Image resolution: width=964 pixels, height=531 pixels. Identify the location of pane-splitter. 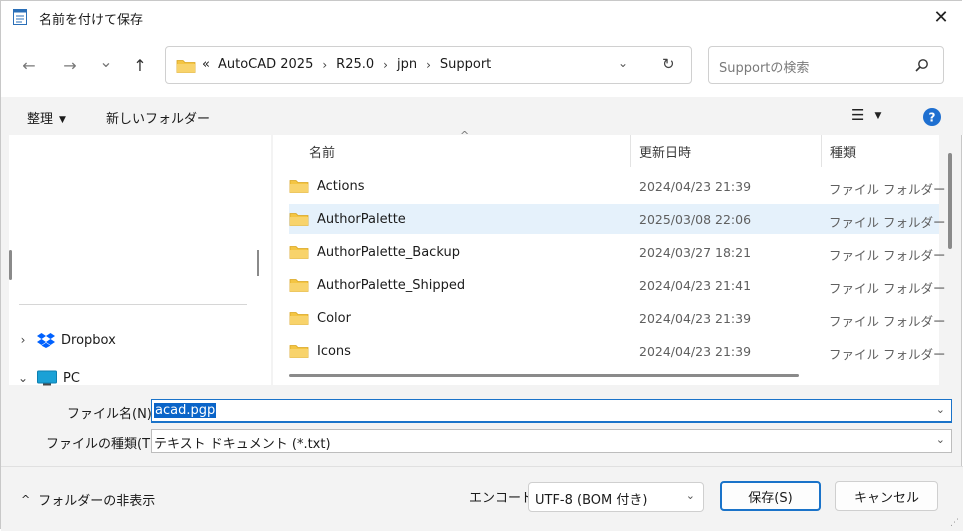
(258, 263).